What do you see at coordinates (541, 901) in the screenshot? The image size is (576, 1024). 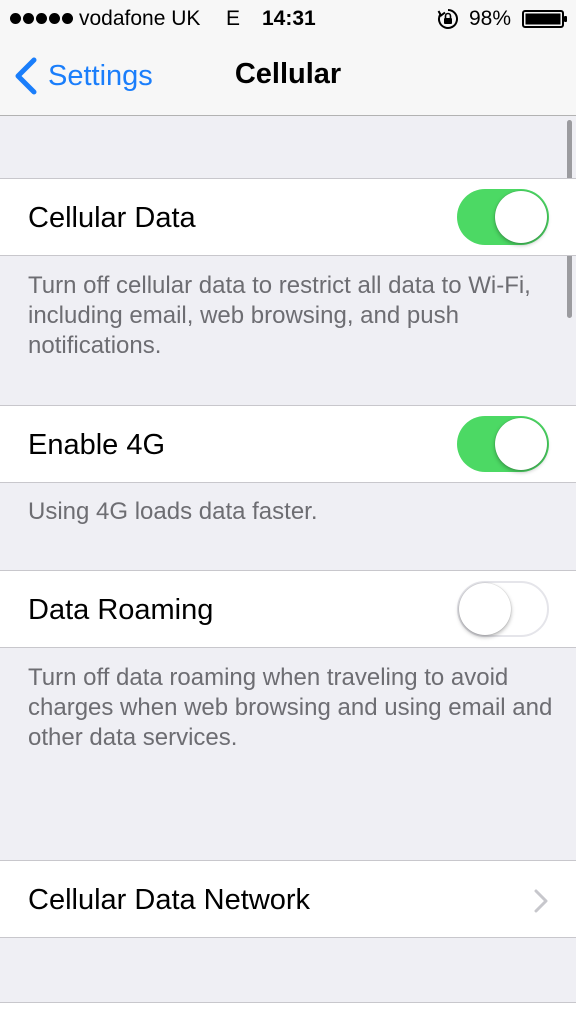 I see `chevron-right-icon` at bounding box center [541, 901].